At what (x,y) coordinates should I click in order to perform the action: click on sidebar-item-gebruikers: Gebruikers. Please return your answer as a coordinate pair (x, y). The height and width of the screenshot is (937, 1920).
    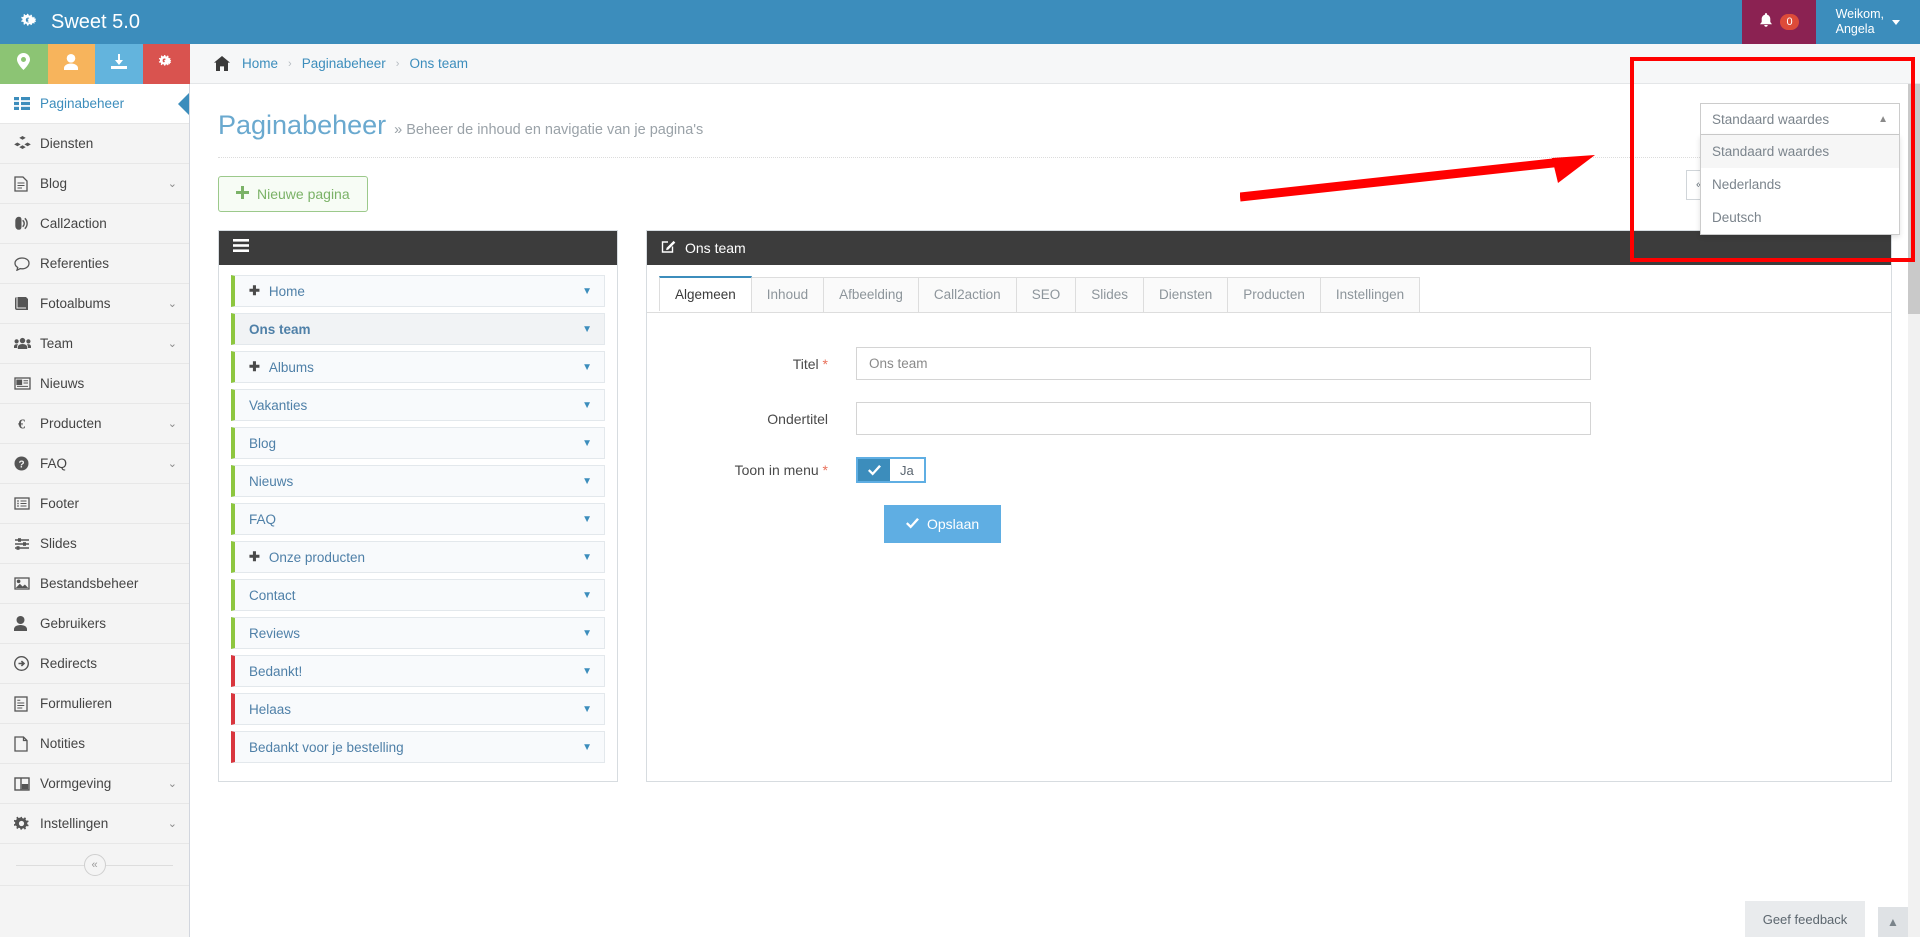
    Looking at the image, I should click on (94, 624).